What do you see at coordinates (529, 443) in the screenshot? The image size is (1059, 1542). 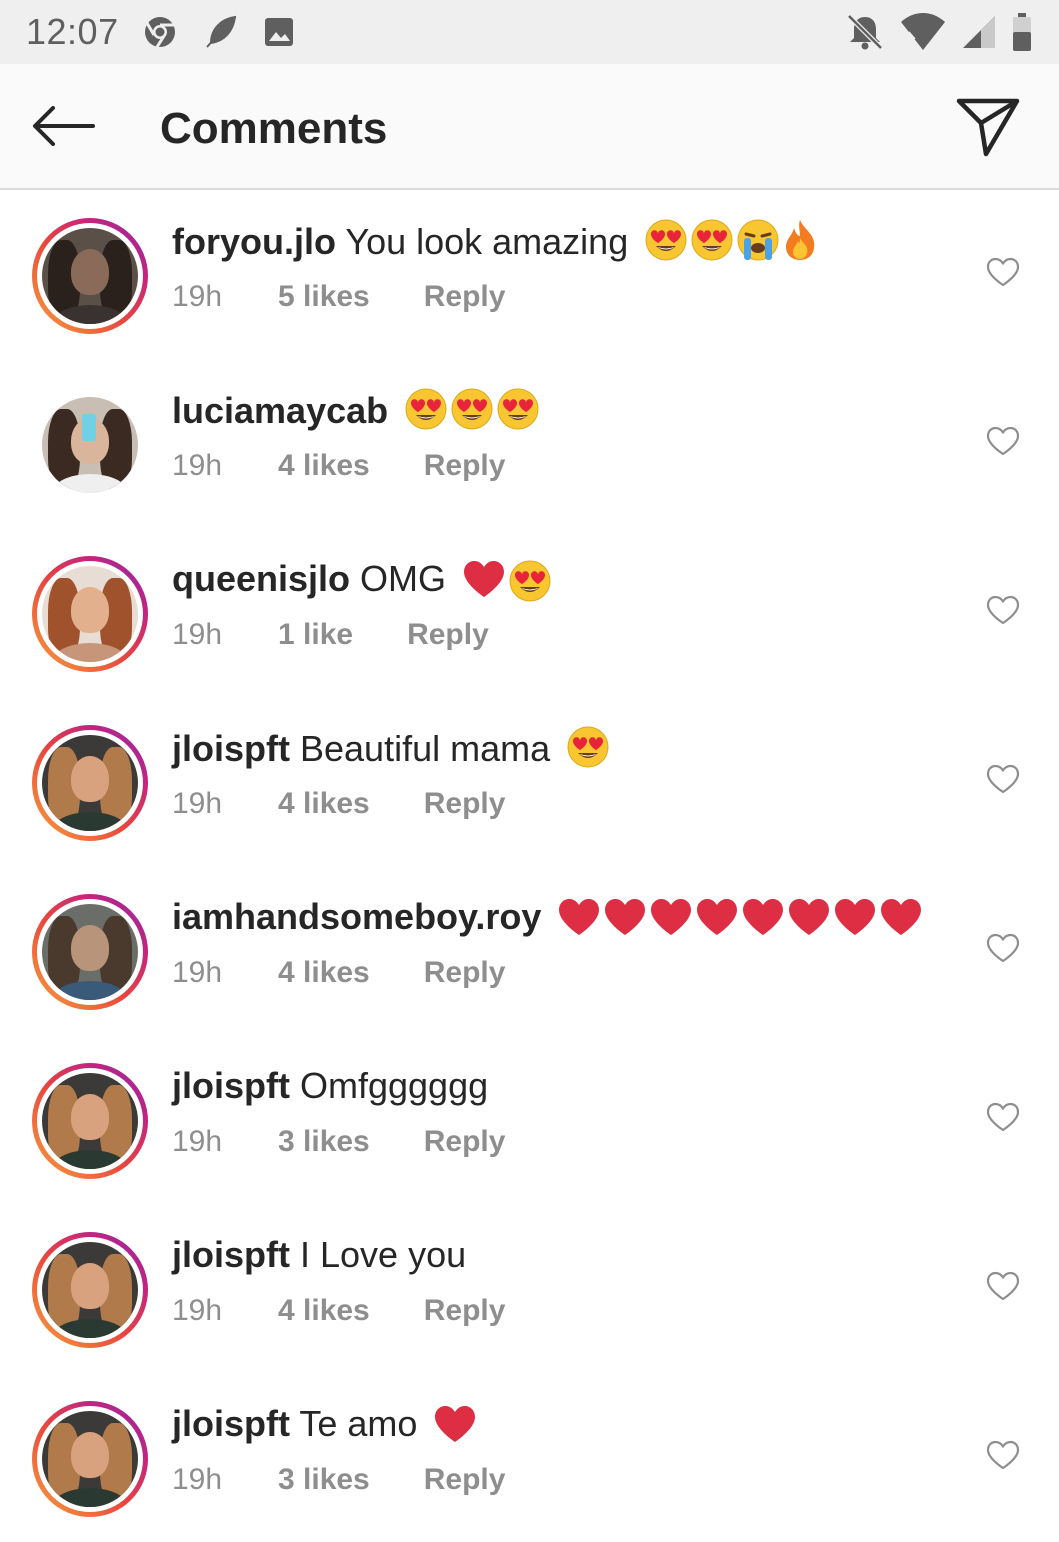 I see `comment-row: luciamaycab 19h 4 likes Reply` at bounding box center [529, 443].